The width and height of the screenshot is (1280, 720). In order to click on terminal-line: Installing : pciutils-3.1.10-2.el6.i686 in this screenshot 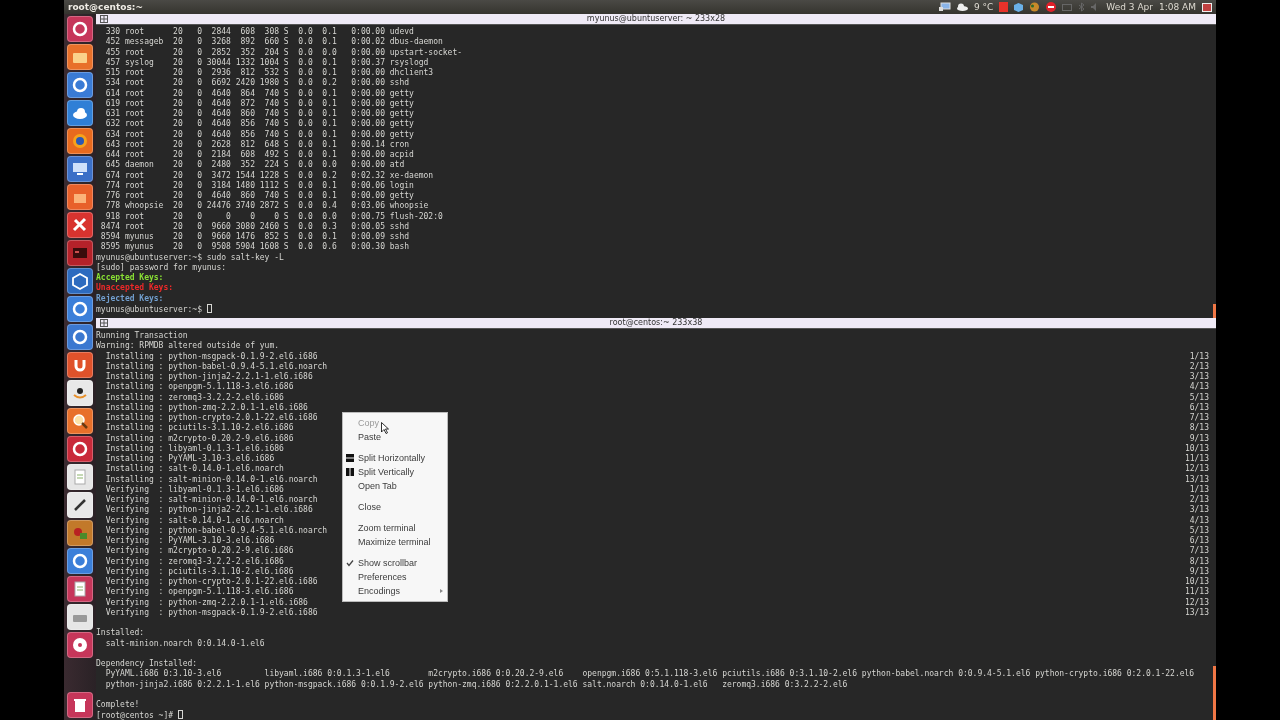, I will do `click(199, 428)`.